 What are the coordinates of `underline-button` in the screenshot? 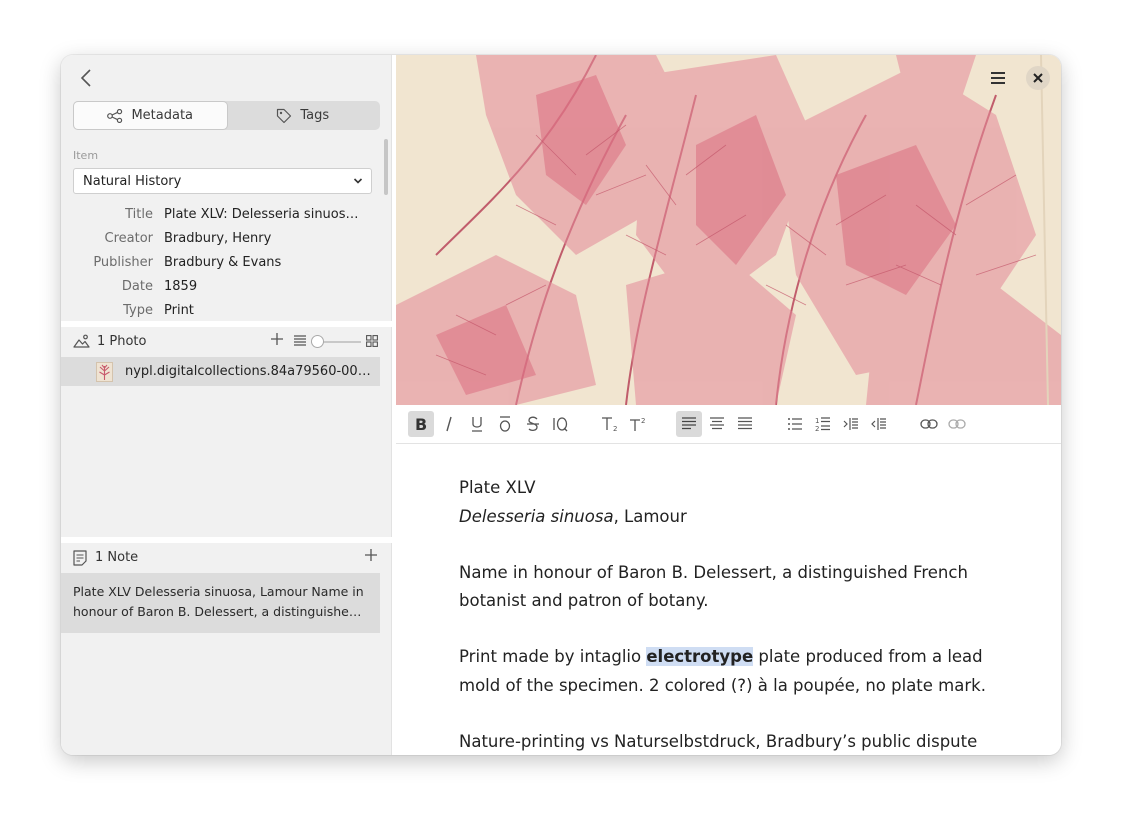 It's located at (477, 424).